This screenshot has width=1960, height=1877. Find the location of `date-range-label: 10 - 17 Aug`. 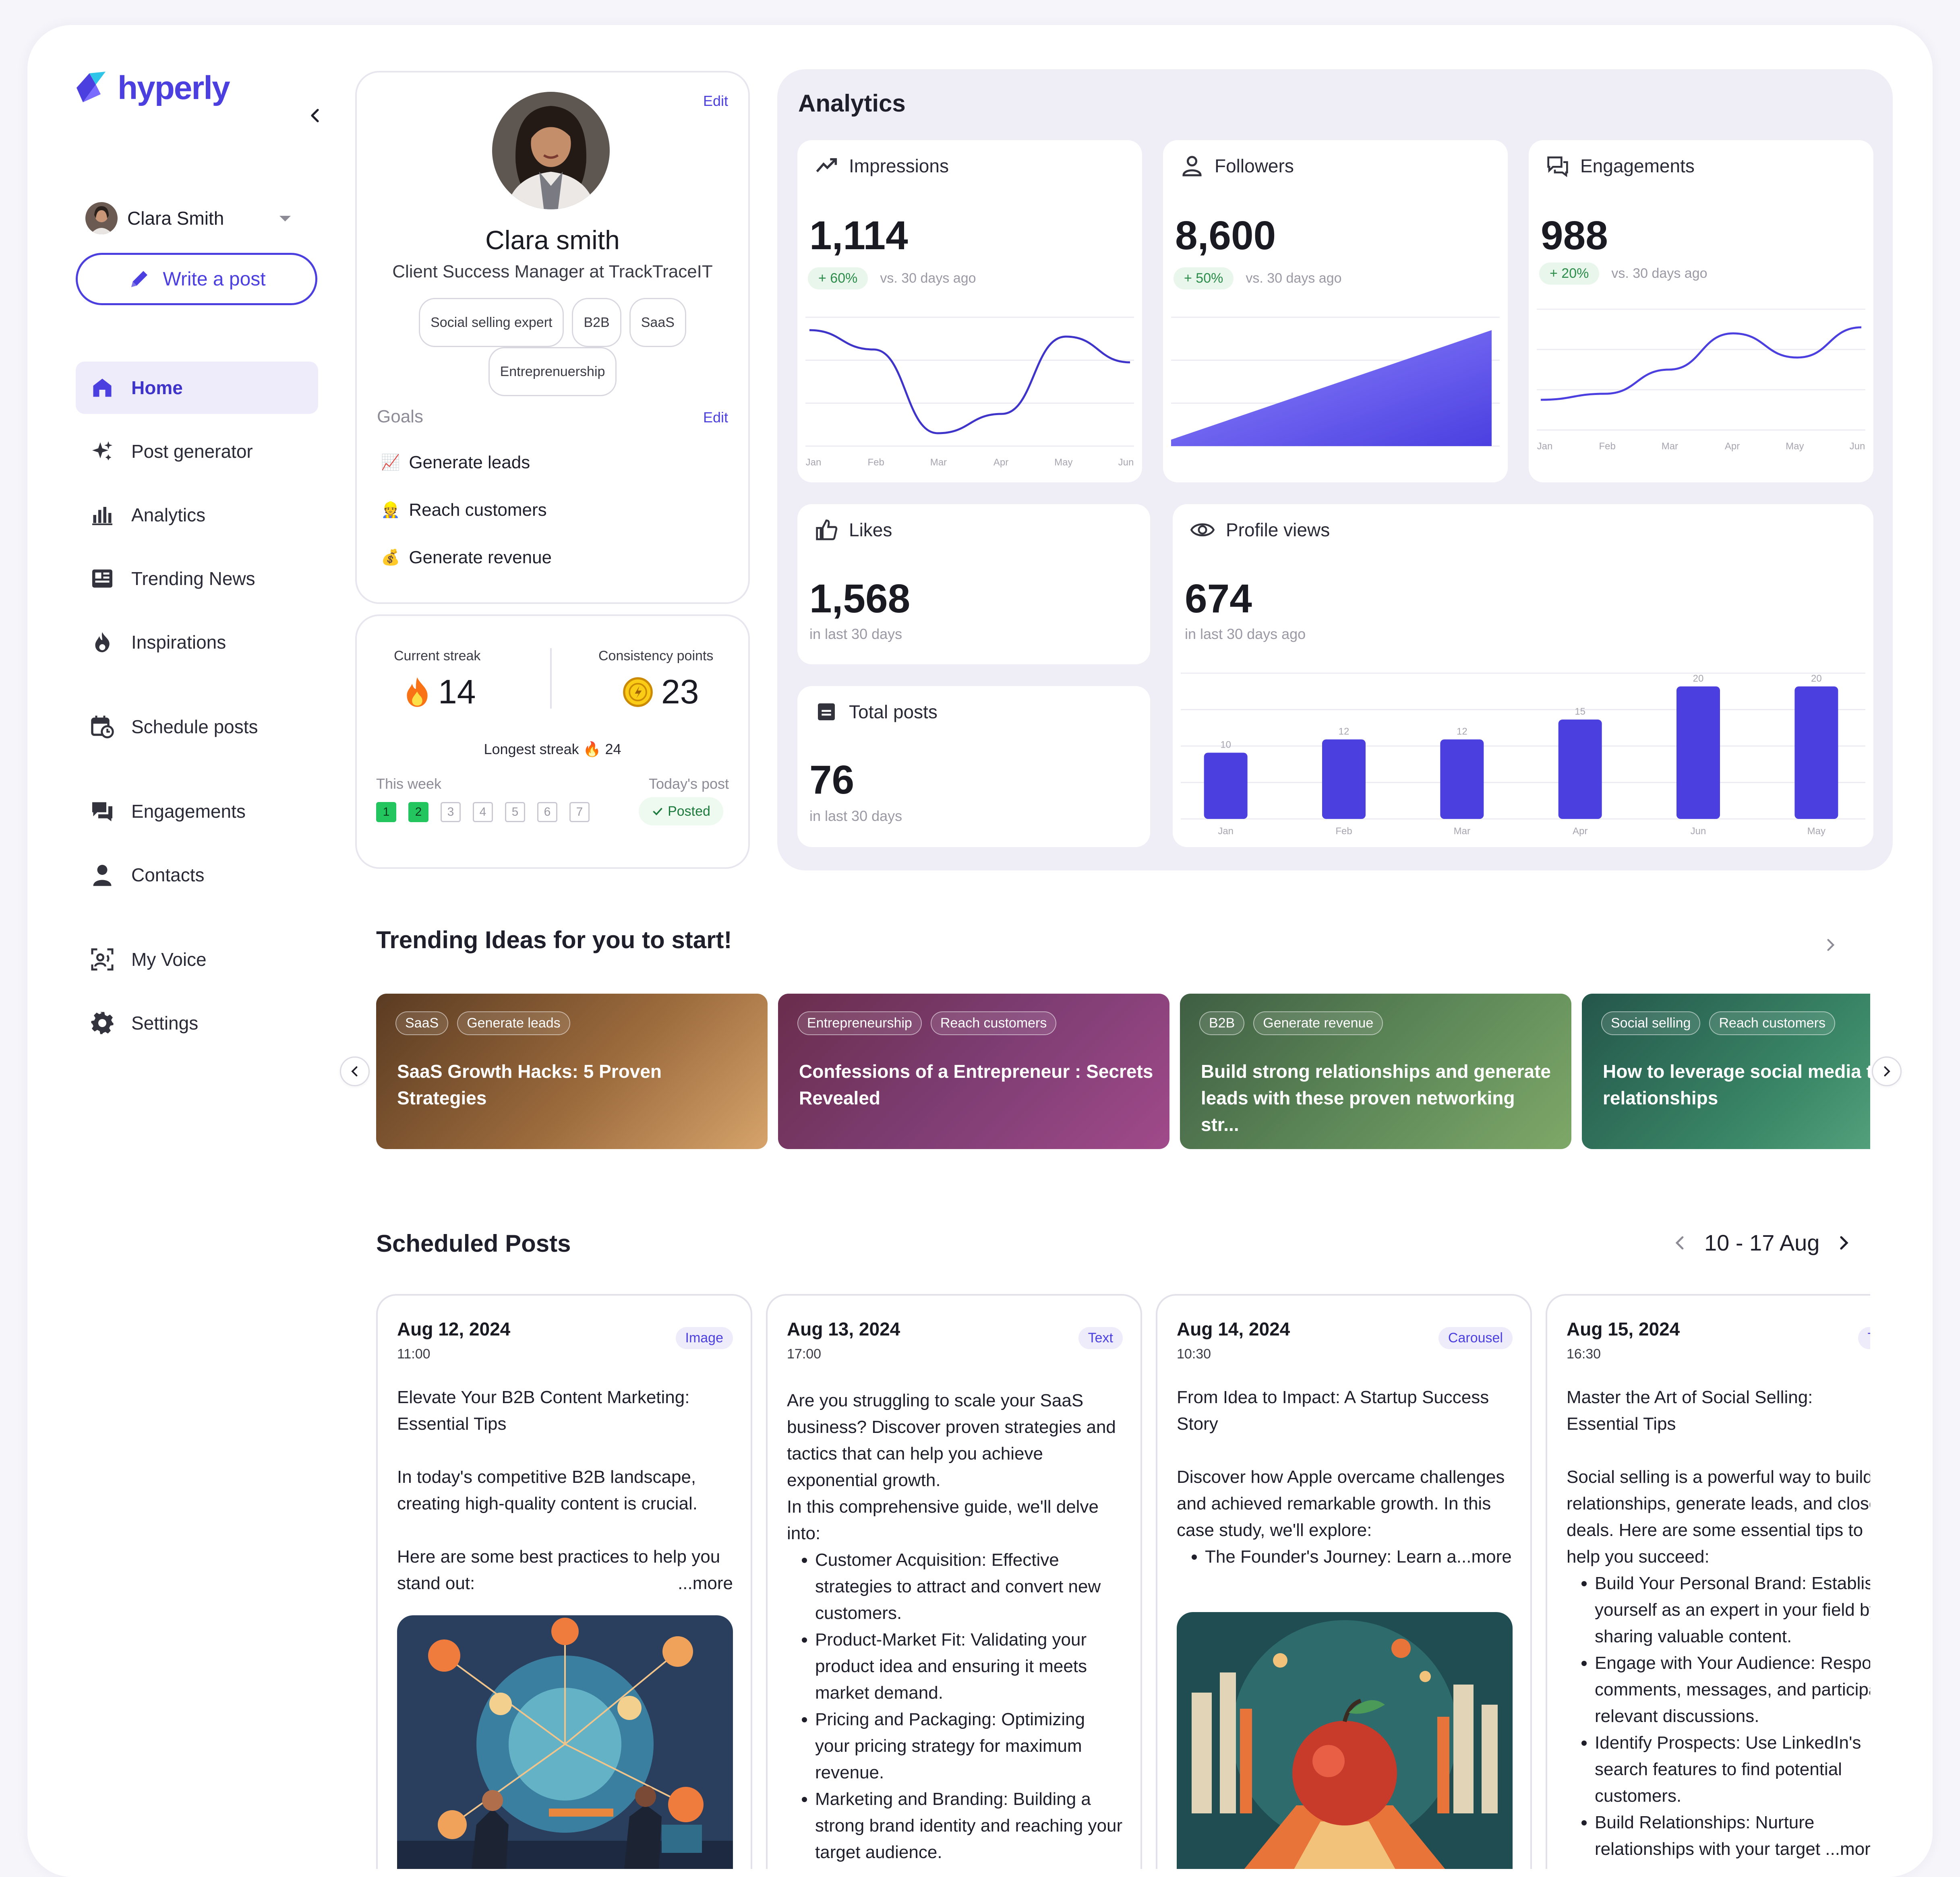

date-range-label: 10 - 17 Aug is located at coordinates (1762, 1242).